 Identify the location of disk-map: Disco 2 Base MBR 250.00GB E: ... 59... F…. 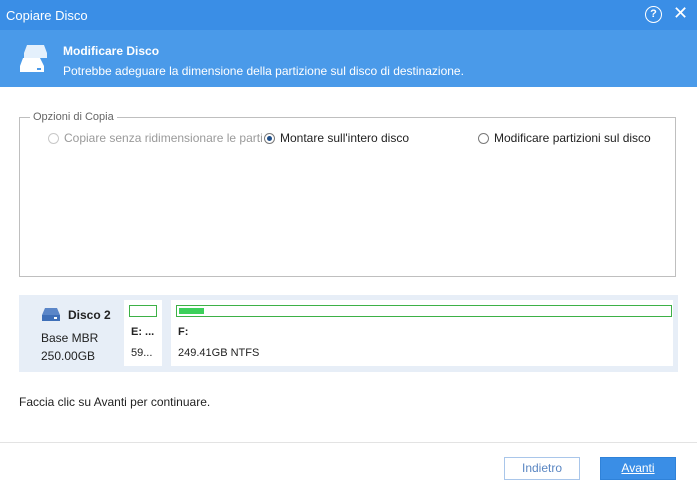
(348, 333).